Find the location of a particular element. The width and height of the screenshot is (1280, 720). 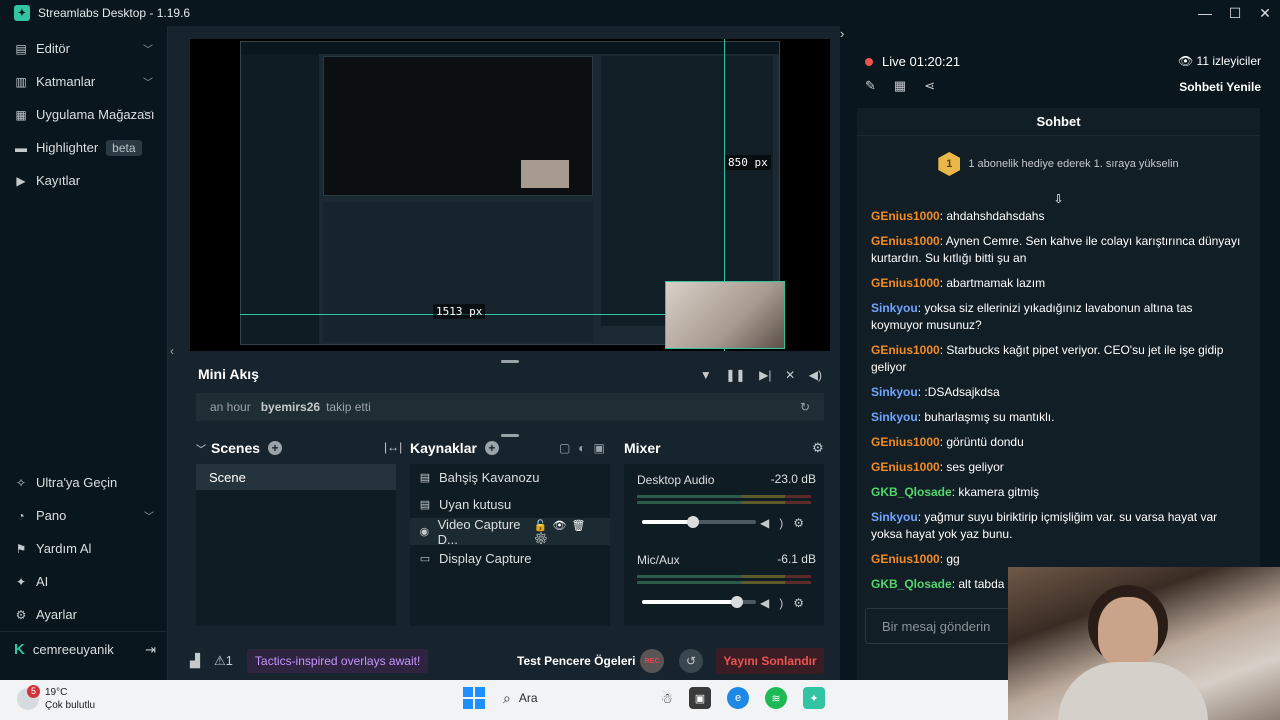

close-button: ✕ is located at coordinates (1265, 13).